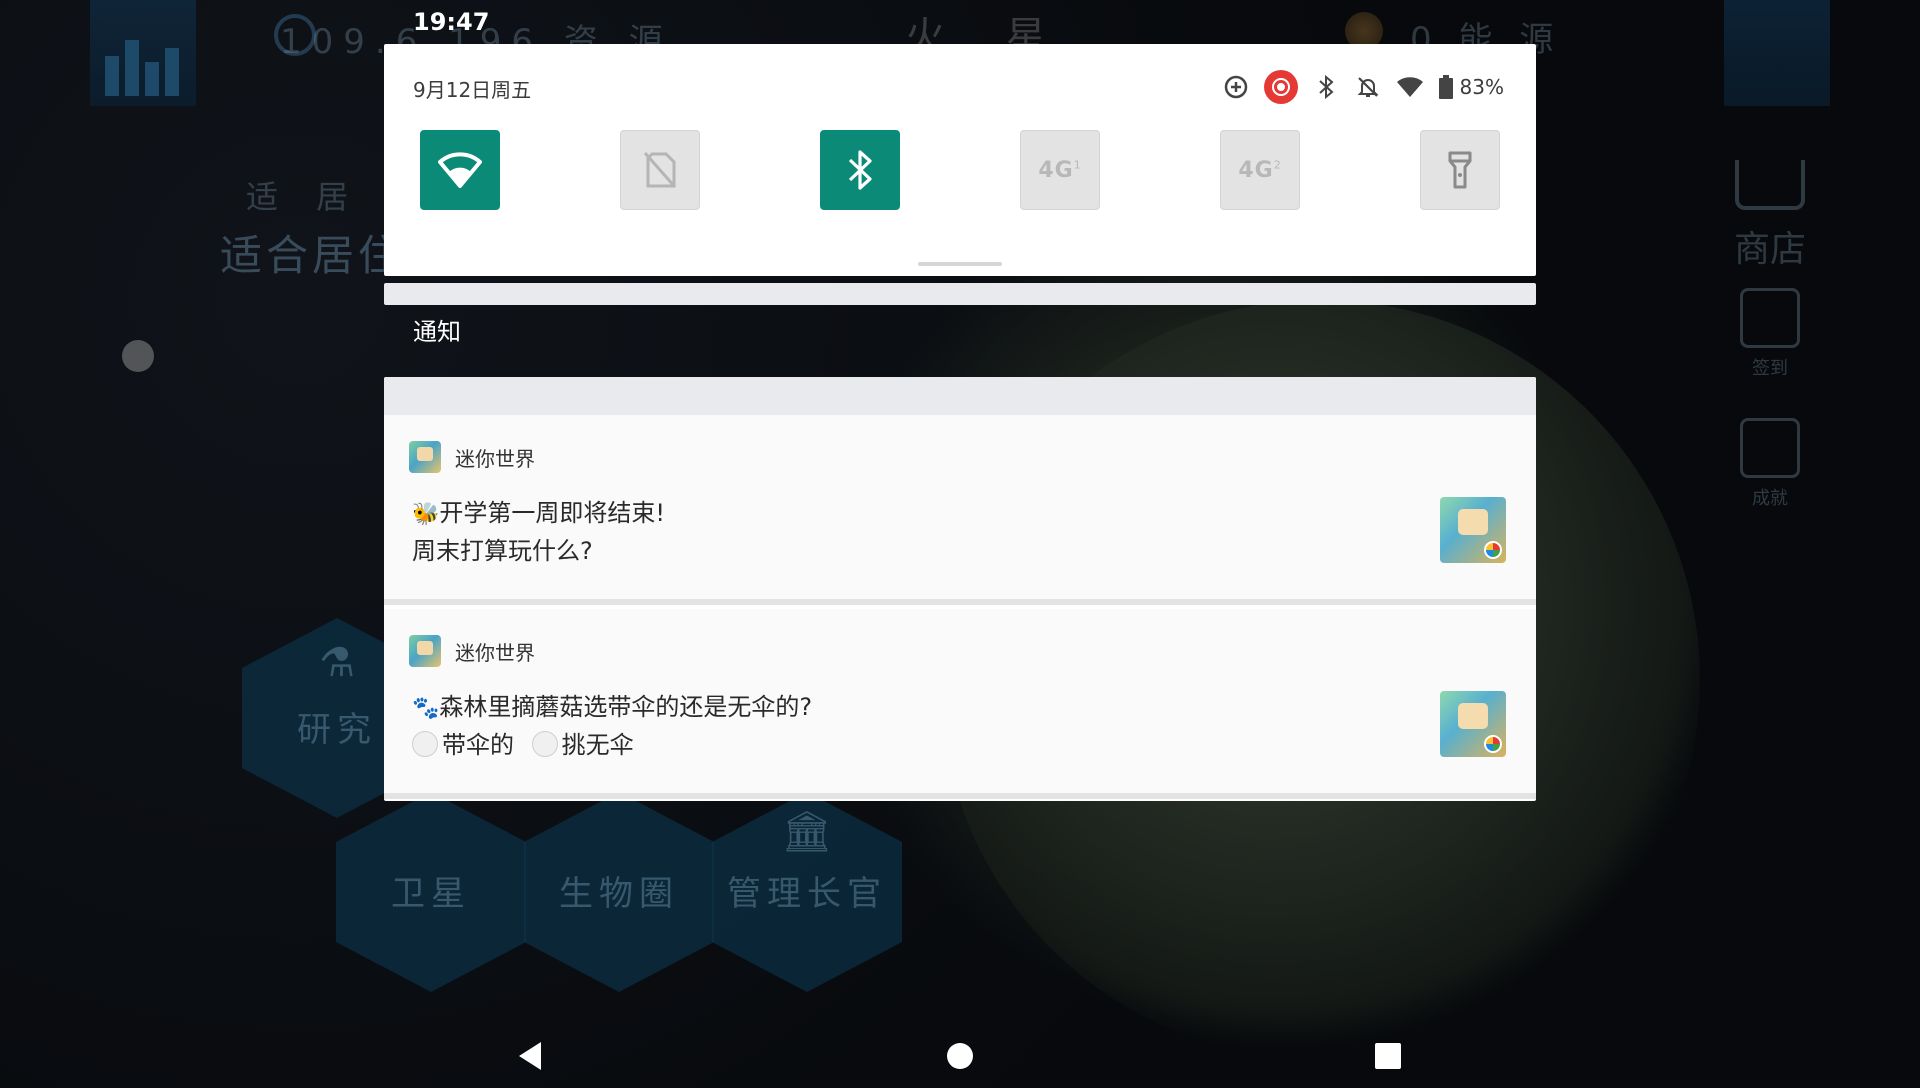 This screenshot has height=1088, width=1920. I want to click on notification-body: 🐾森林里摘蘑菇选带伞的还是无伞的? 带伞的 挑无伞, so click(612, 726).